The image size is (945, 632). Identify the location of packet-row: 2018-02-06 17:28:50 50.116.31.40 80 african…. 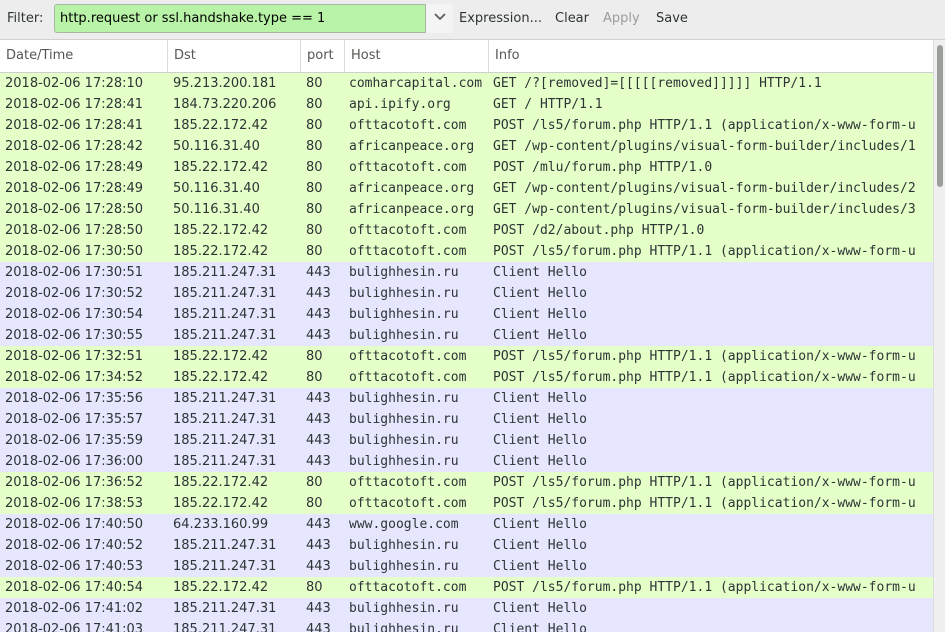
(466, 209).